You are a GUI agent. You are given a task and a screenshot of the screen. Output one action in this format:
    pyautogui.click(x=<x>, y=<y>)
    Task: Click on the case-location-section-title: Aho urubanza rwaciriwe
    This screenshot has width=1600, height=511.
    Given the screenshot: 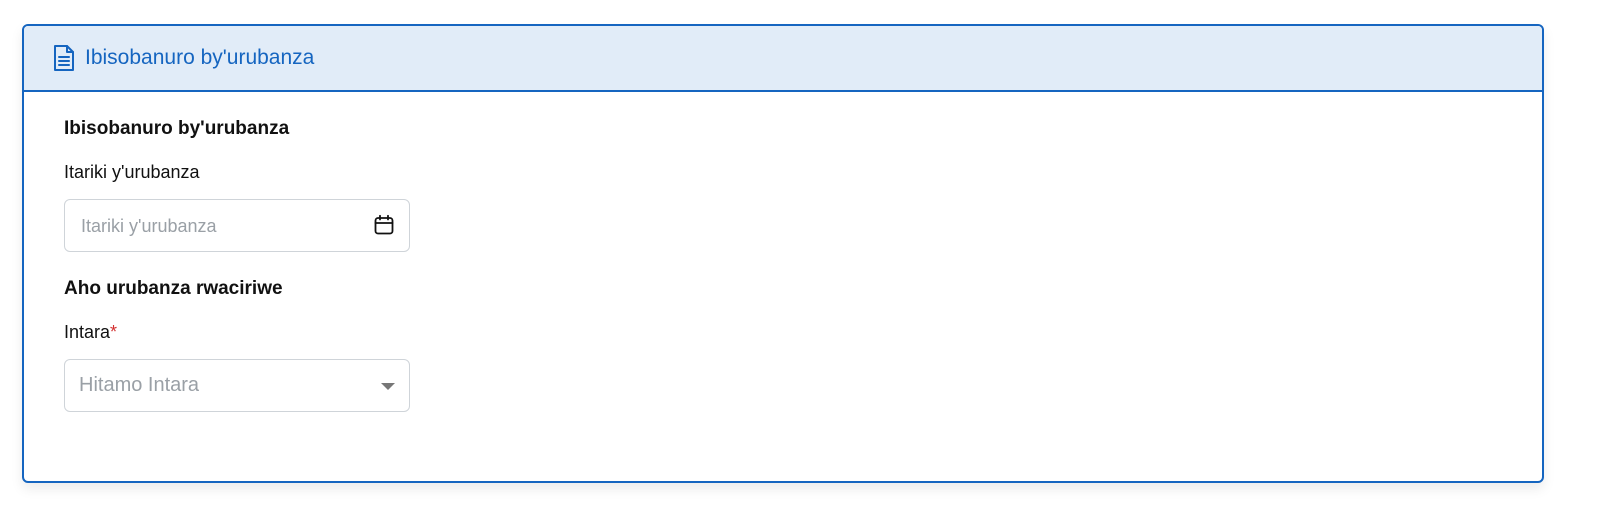 What is the action you would take?
    pyautogui.click(x=173, y=288)
    